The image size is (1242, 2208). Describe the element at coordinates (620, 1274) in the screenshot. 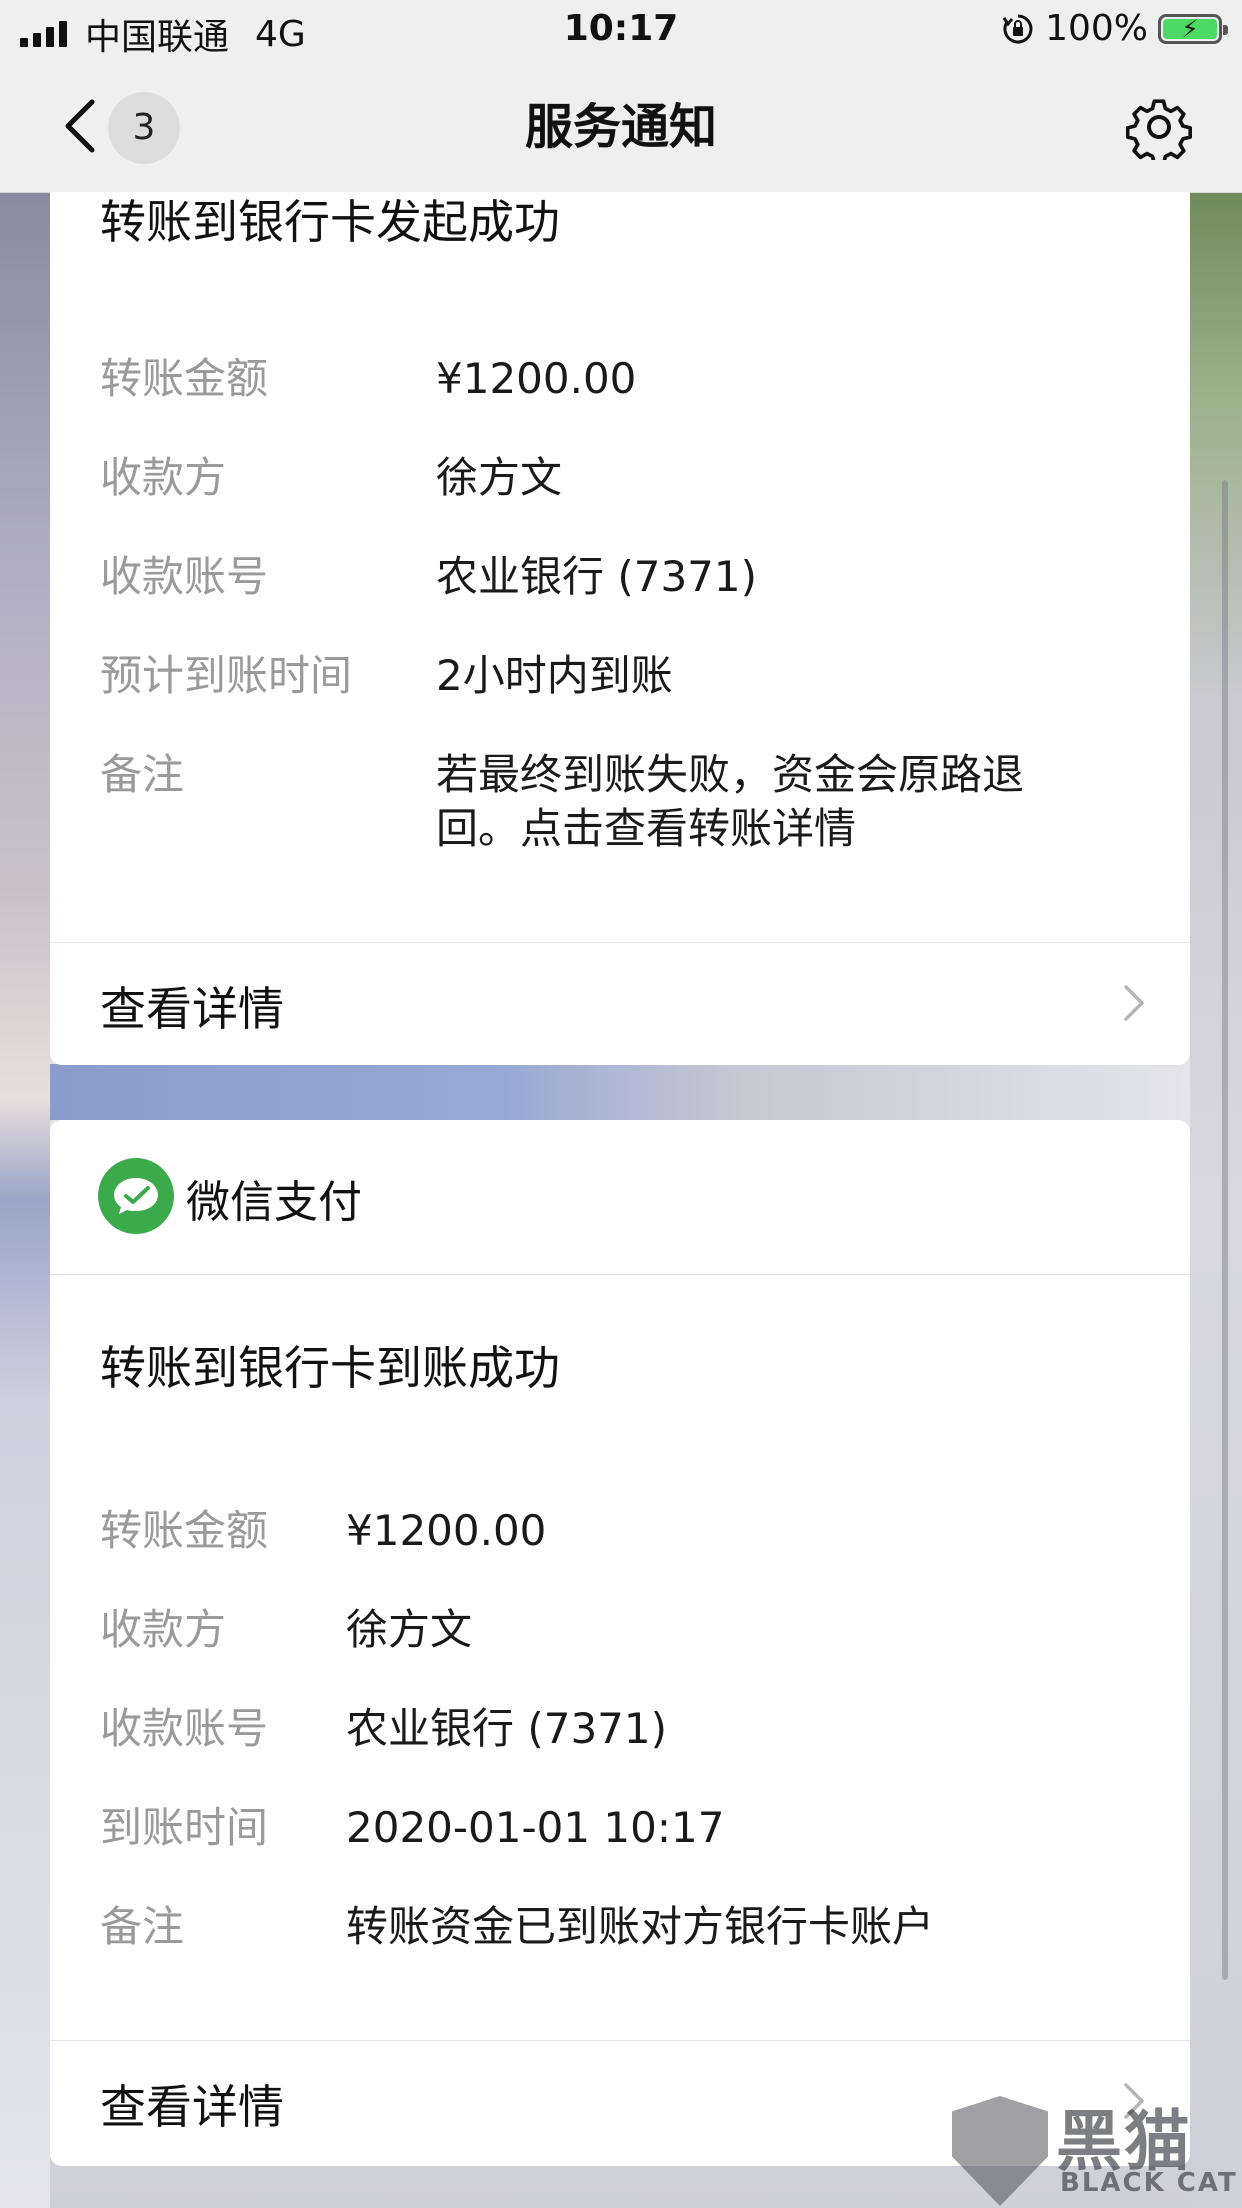

I see `divider` at that location.